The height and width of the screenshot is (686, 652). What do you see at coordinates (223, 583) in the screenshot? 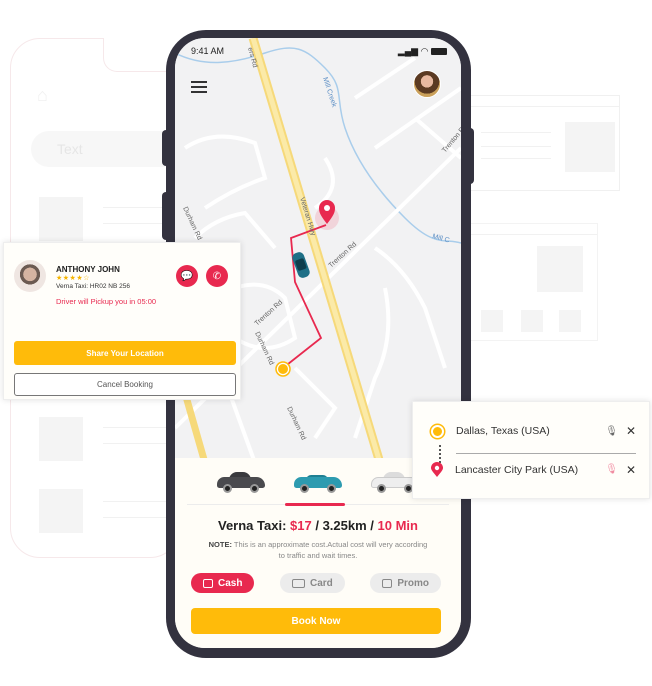
I see `payment-cash-button: Cash` at bounding box center [223, 583].